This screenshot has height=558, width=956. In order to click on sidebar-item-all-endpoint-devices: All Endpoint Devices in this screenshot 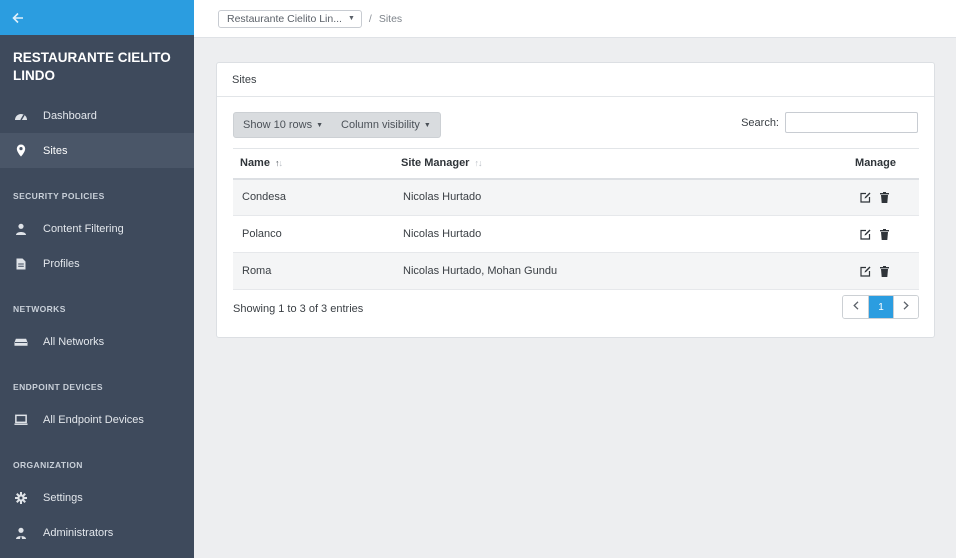, I will do `click(97, 419)`.